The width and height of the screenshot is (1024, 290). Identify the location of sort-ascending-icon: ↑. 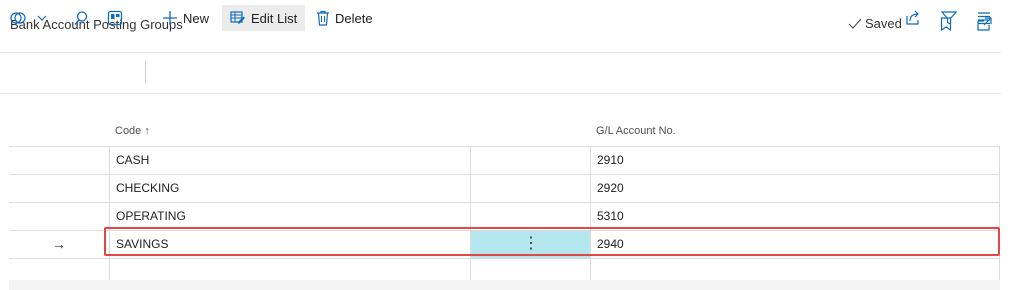
(147, 131).